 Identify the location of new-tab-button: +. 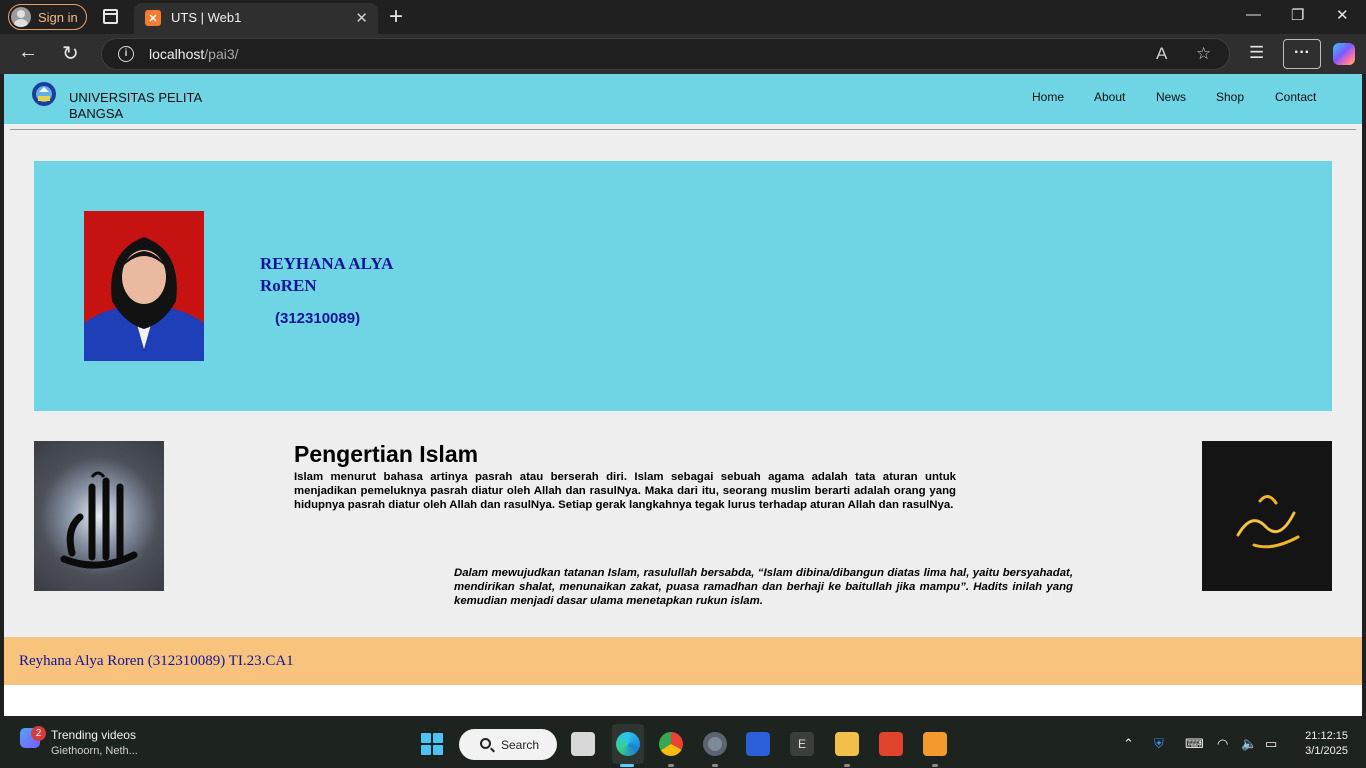
(396, 17).